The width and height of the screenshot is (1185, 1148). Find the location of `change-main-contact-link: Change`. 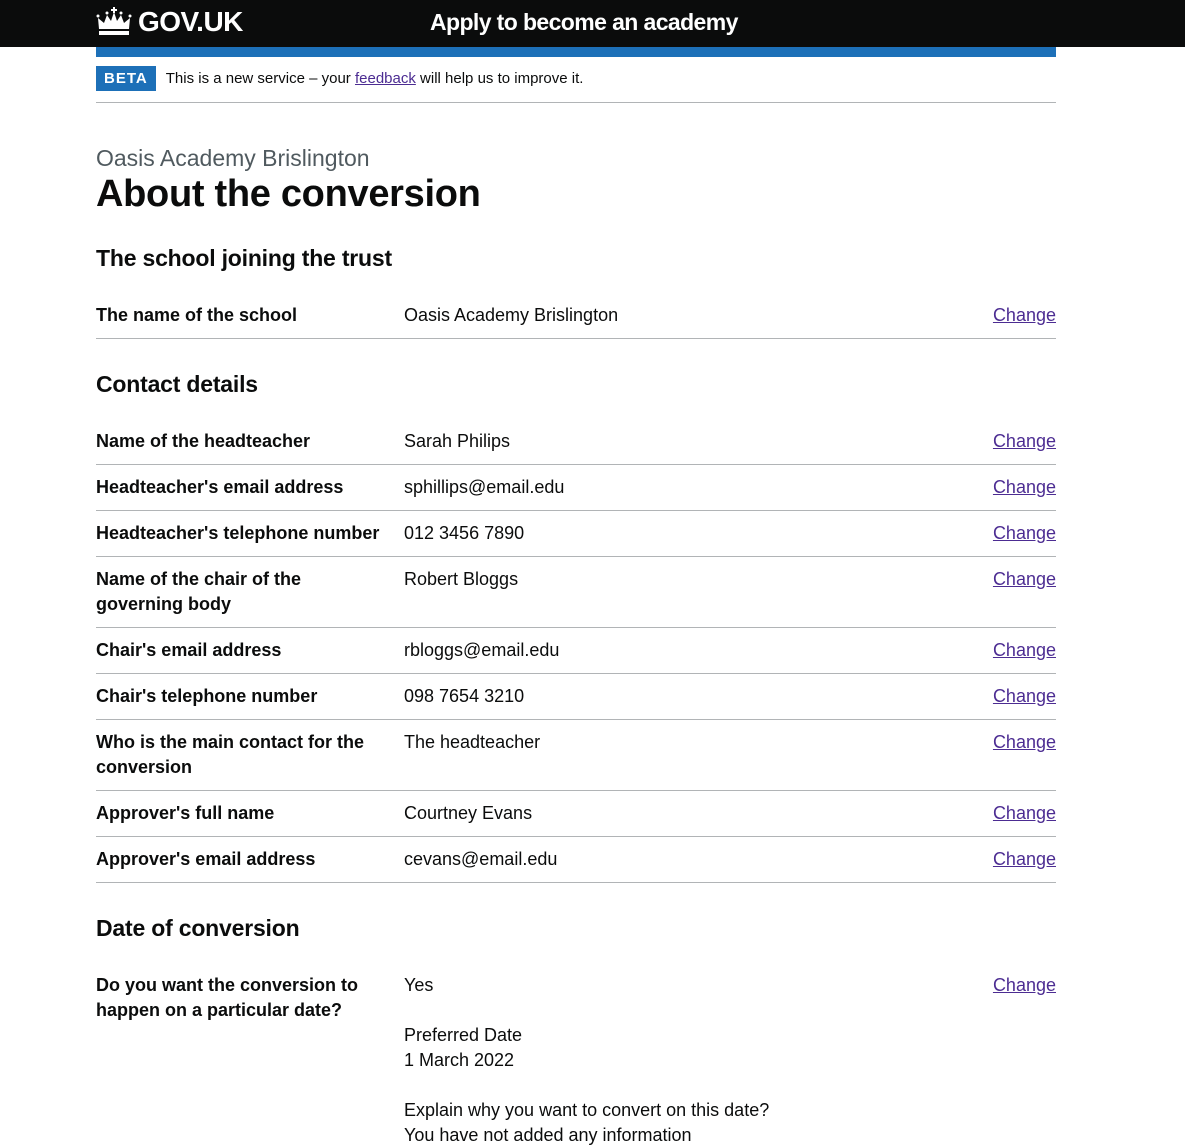

change-main-contact-link: Change is located at coordinates (1024, 742).